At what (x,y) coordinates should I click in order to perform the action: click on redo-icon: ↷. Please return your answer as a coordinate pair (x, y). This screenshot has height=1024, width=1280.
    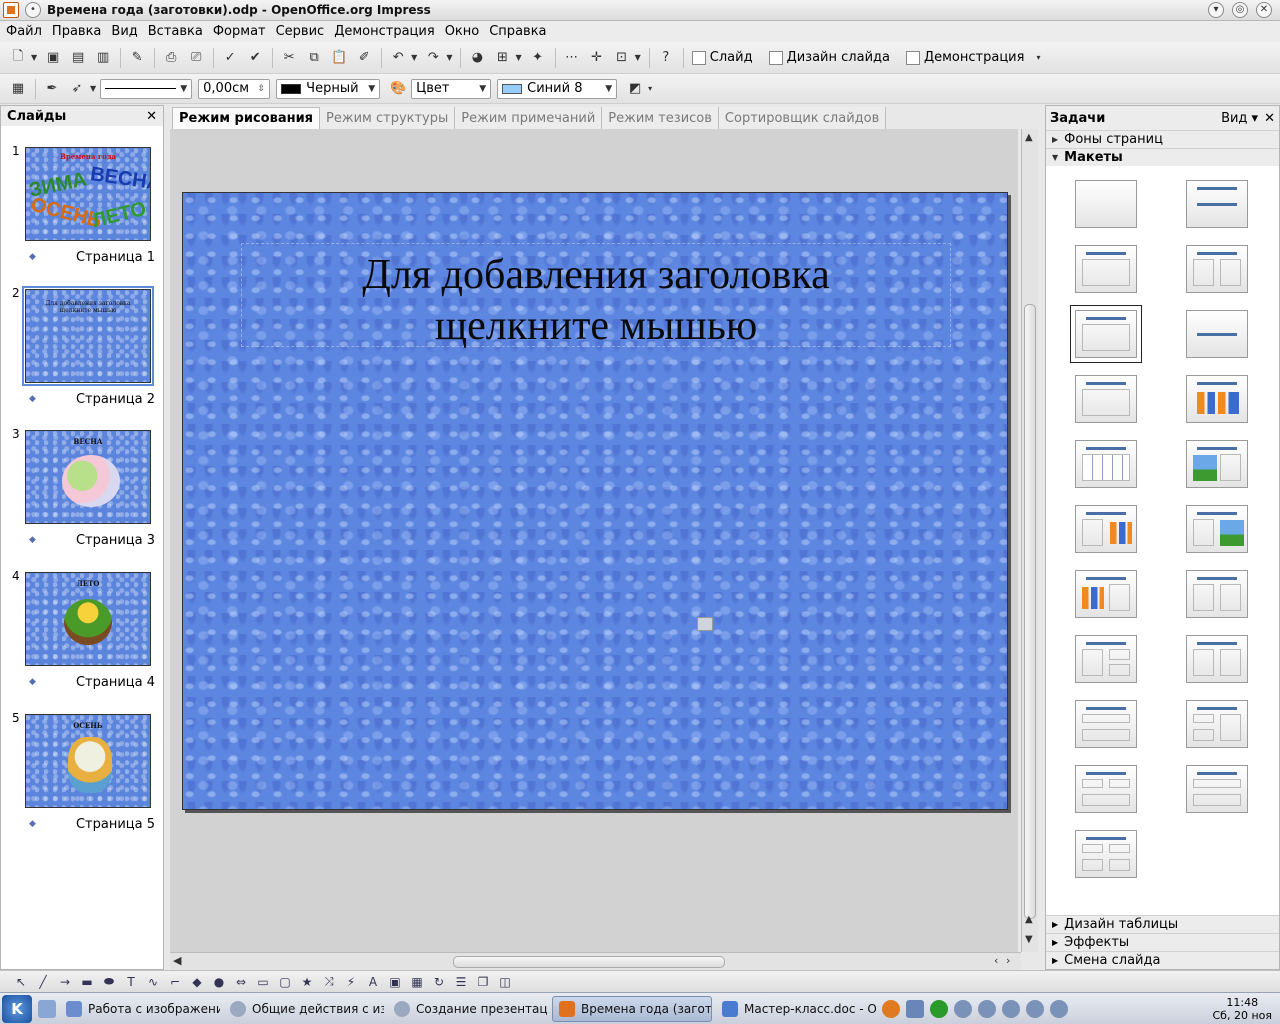
    Looking at the image, I should click on (433, 58).